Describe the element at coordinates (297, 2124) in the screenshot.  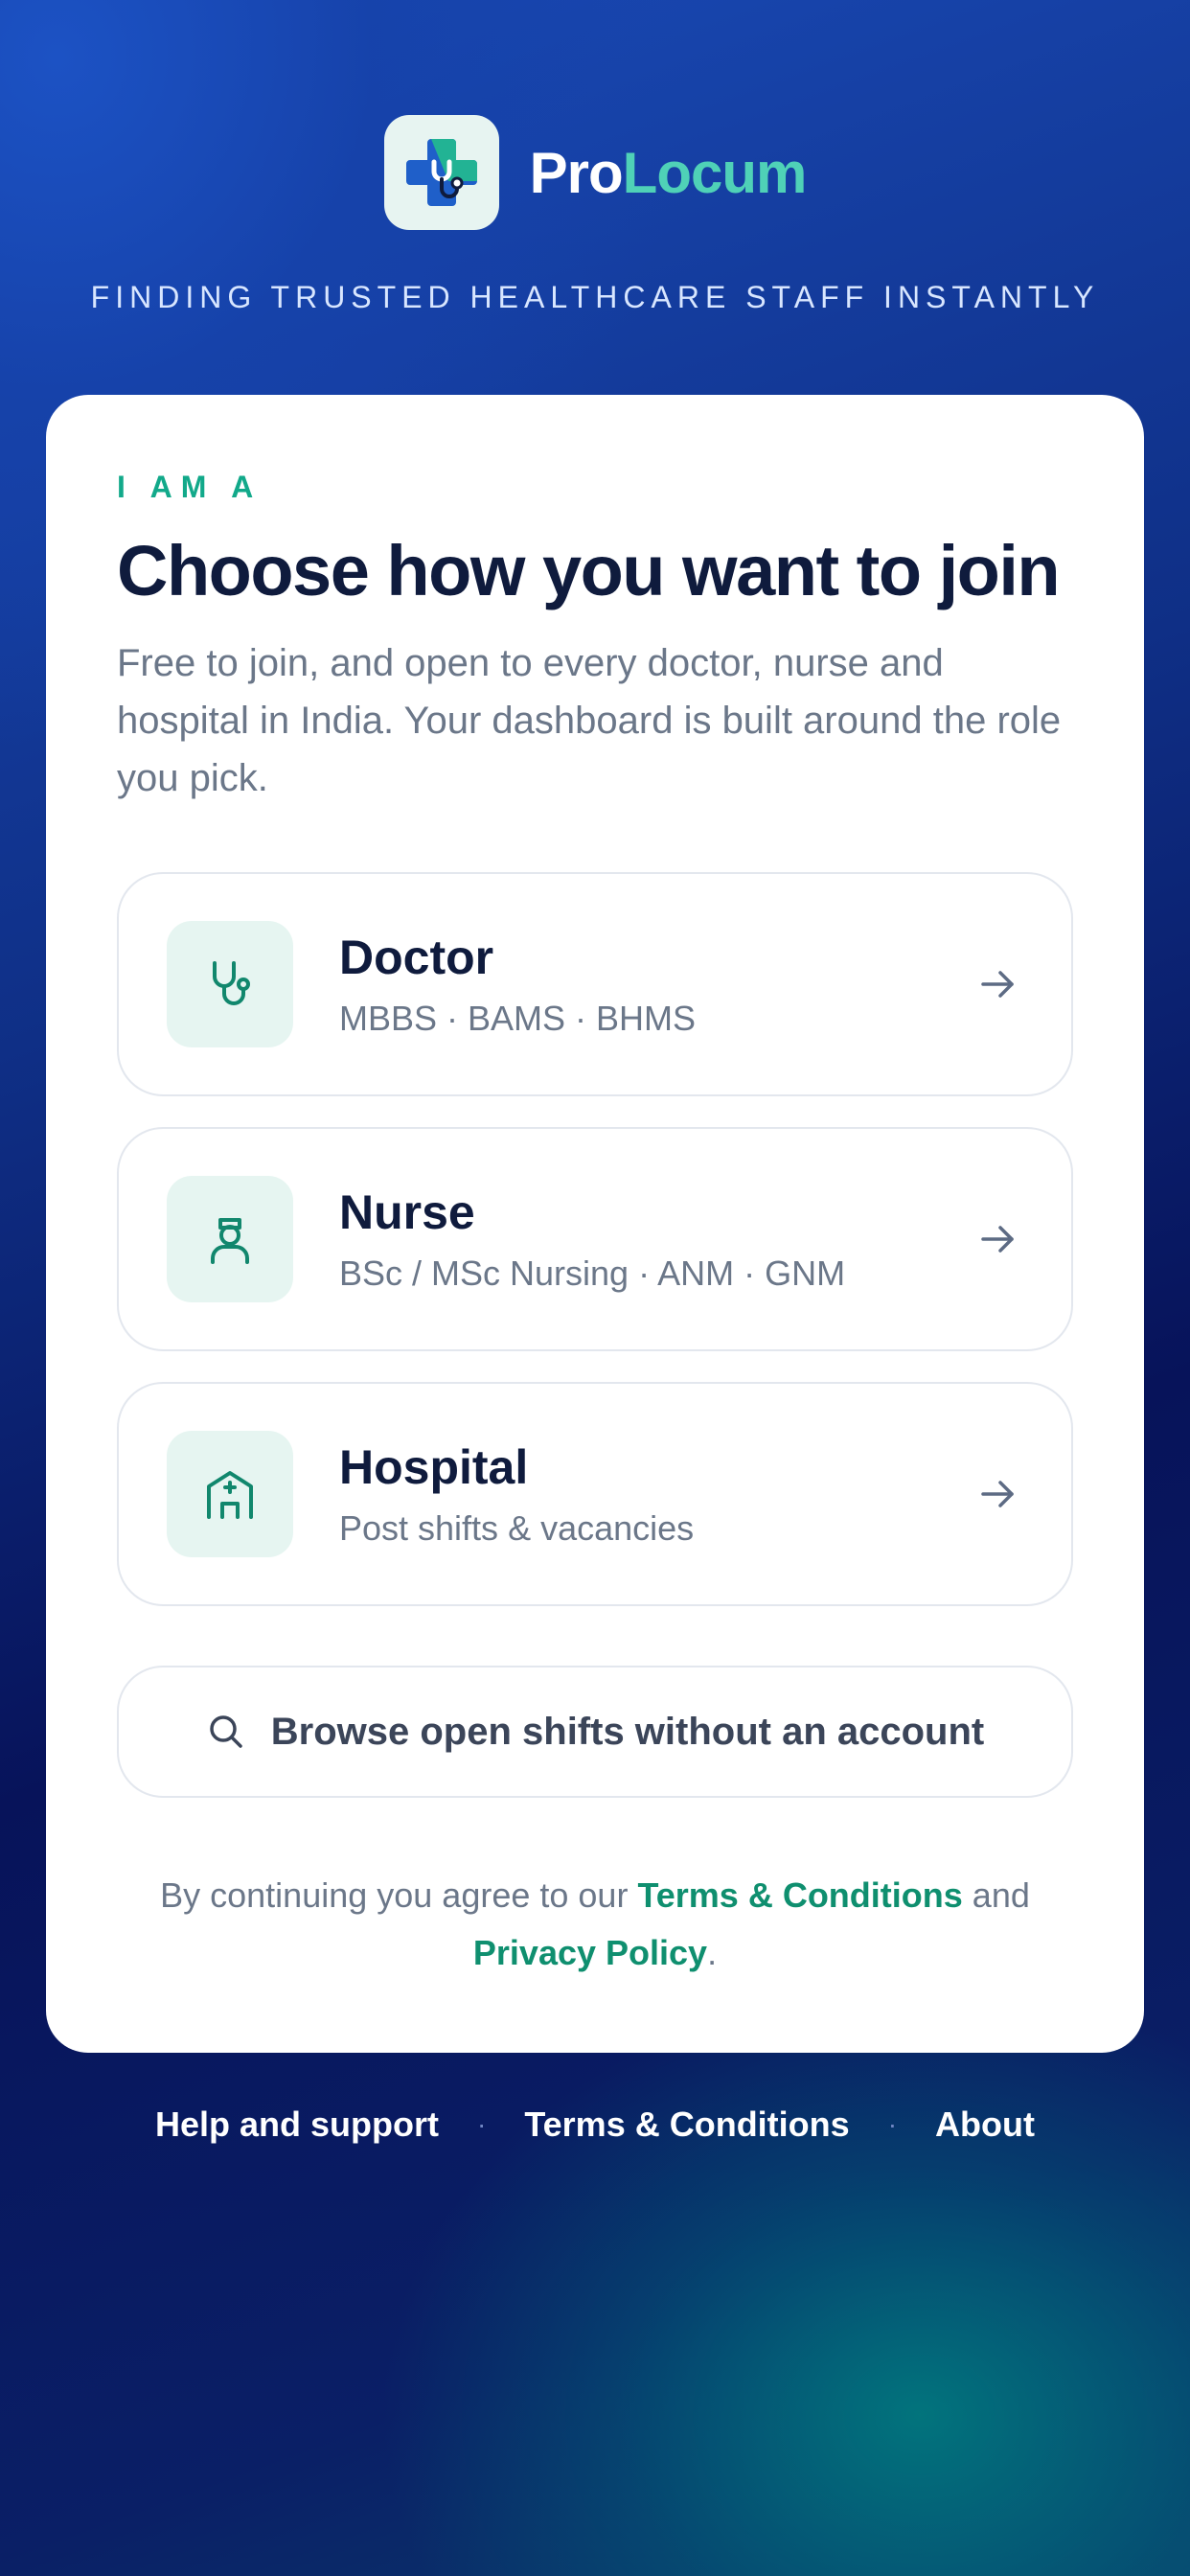
I see `footer-link-help: Help and support` at that location.